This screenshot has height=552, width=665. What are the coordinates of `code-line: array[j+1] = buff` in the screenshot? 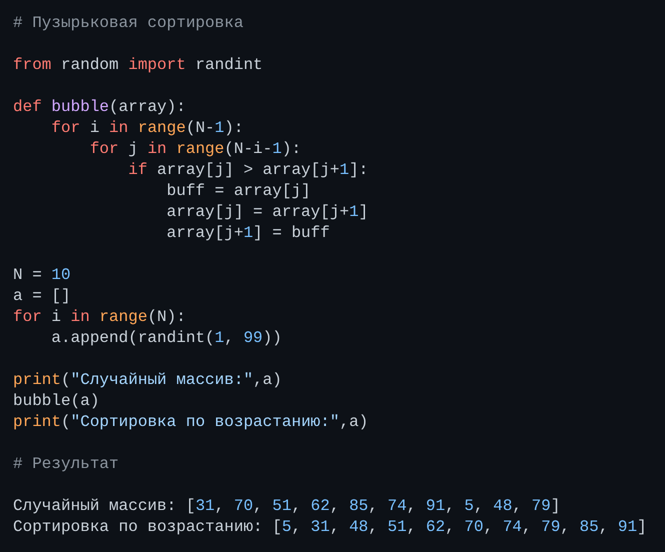 It's located at (248, 233).